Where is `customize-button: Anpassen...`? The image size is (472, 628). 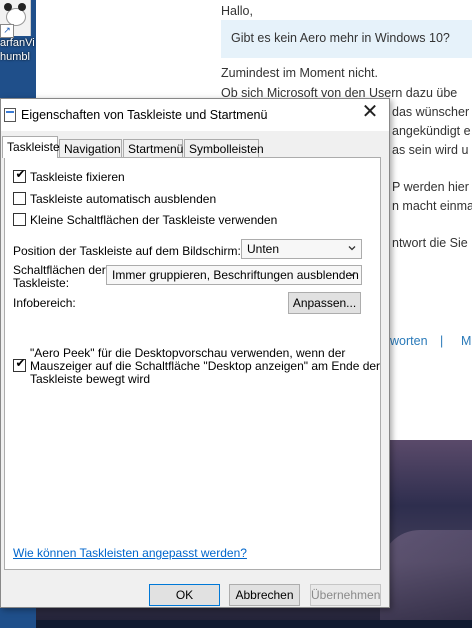
customize-button: Anpassen... is located at coordinates (324, 303).